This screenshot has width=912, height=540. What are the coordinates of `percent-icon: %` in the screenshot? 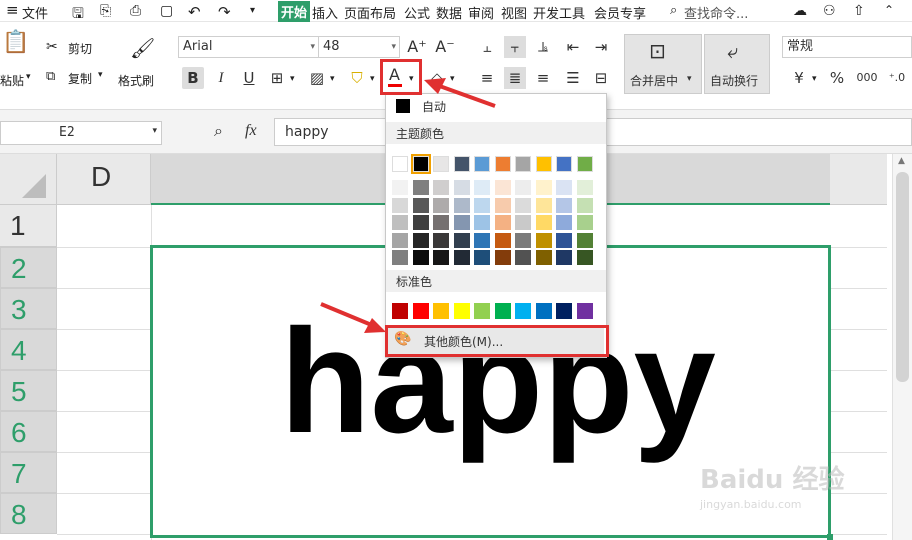 It's located at (837, 78).